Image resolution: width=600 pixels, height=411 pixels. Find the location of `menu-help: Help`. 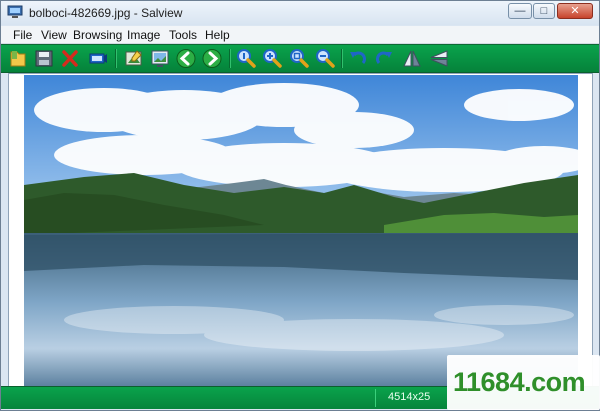

menu-help: Help is located at coordinates (217, 35).